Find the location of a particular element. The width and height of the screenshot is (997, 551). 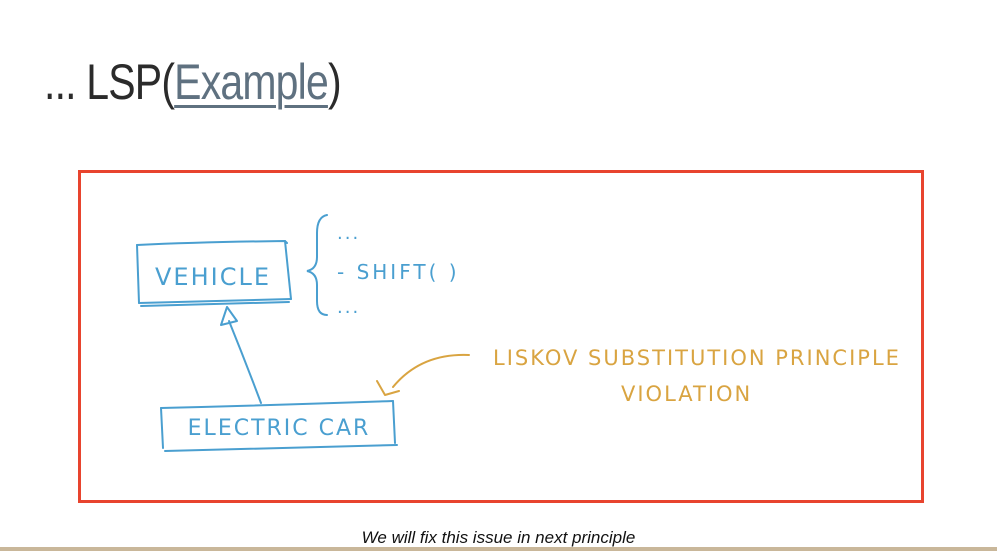

title-suffix: ) is located at coordinates (334, 82).